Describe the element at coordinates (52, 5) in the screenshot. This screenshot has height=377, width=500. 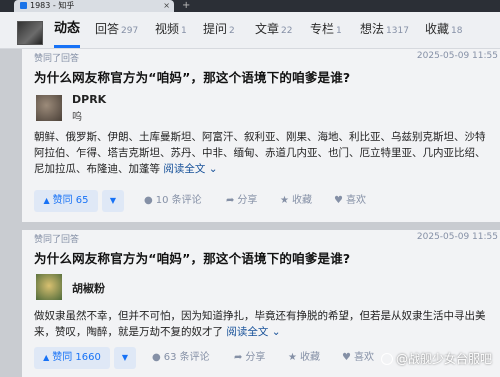
I see `browser-tab-title: 1983 - 知乎` at that location.